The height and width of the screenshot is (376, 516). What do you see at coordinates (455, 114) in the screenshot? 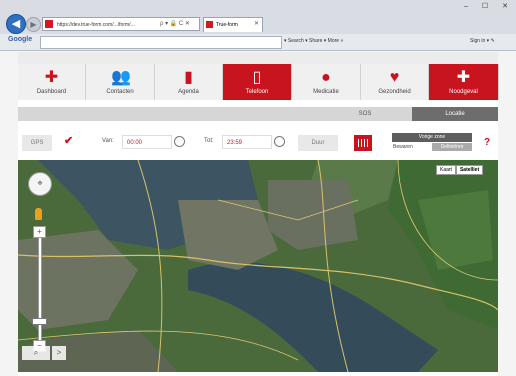
I see `tab-locatie: Locatie` at bounding box center [455, 114].